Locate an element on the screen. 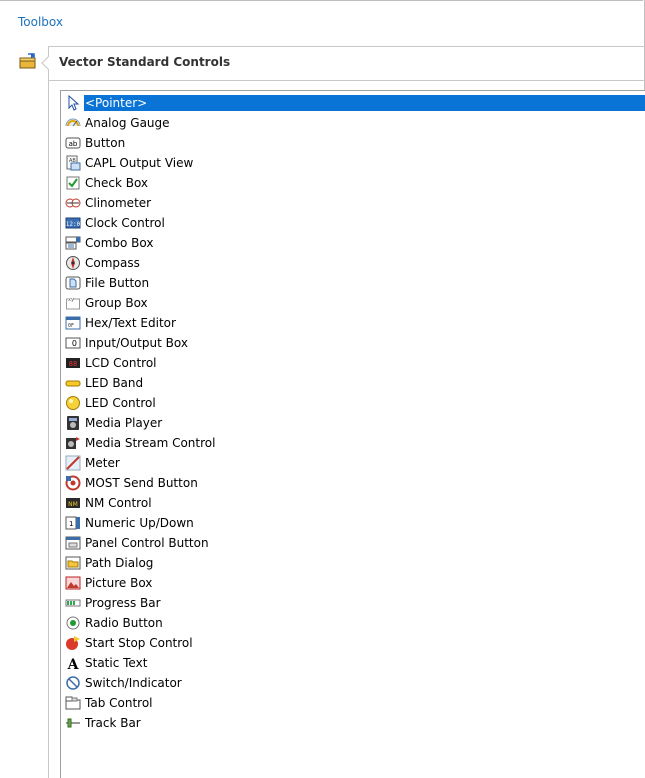 The image size is (645, 778). list-item-most-send-button: MOST Send Button is located at coordinates (353, 483).